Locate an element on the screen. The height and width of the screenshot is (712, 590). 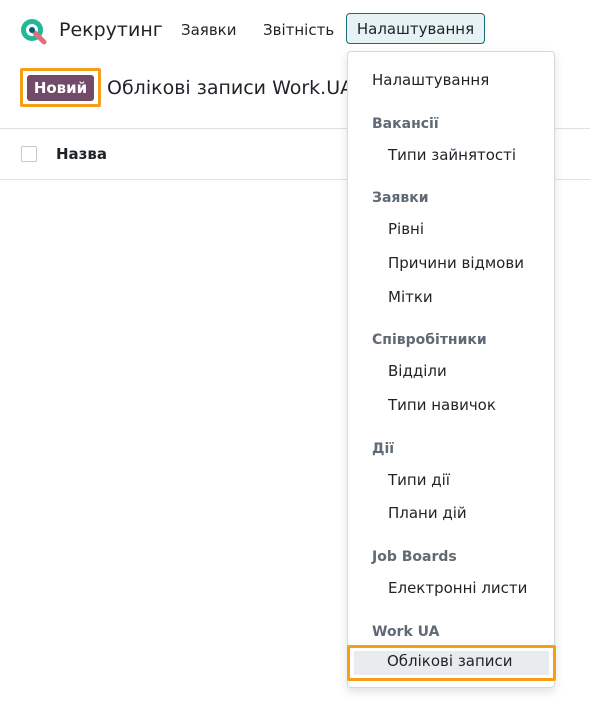
dropdown-item-skill-types: Типи навичок is located at coordinates (442, 405).